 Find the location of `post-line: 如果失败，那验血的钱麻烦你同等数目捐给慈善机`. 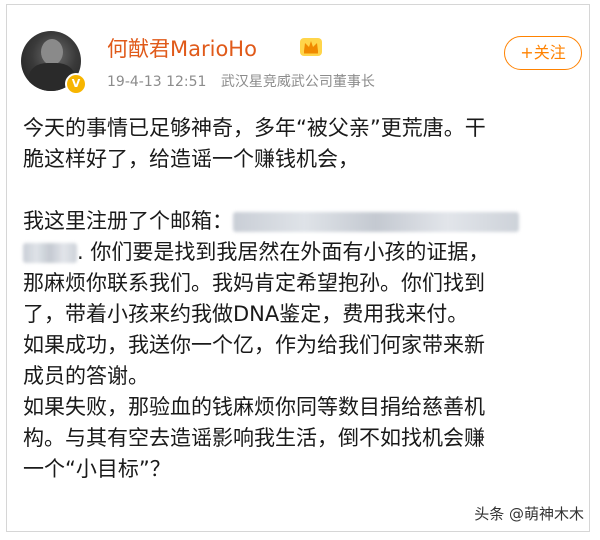

post-line: 如果失败，那验血的钱麻烦你同等数目捐给慈善机 is located at coordinates (254, 407).